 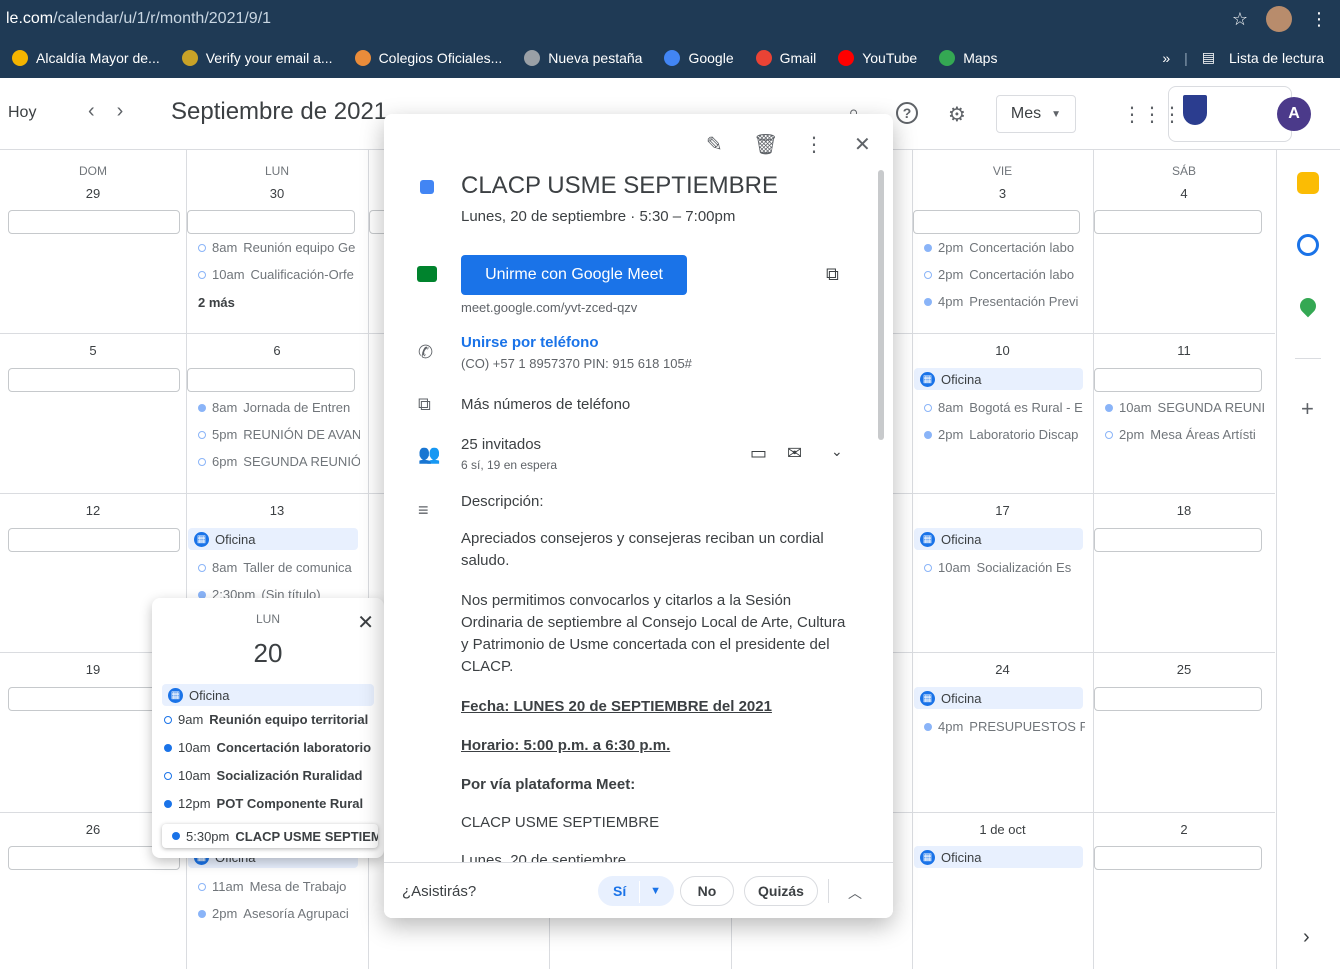 What do you see at coordinates (270, 747) in the screenshot?
I see `day-event-item: 10am Concertación laboratorio` at bounding box center [270, 747].